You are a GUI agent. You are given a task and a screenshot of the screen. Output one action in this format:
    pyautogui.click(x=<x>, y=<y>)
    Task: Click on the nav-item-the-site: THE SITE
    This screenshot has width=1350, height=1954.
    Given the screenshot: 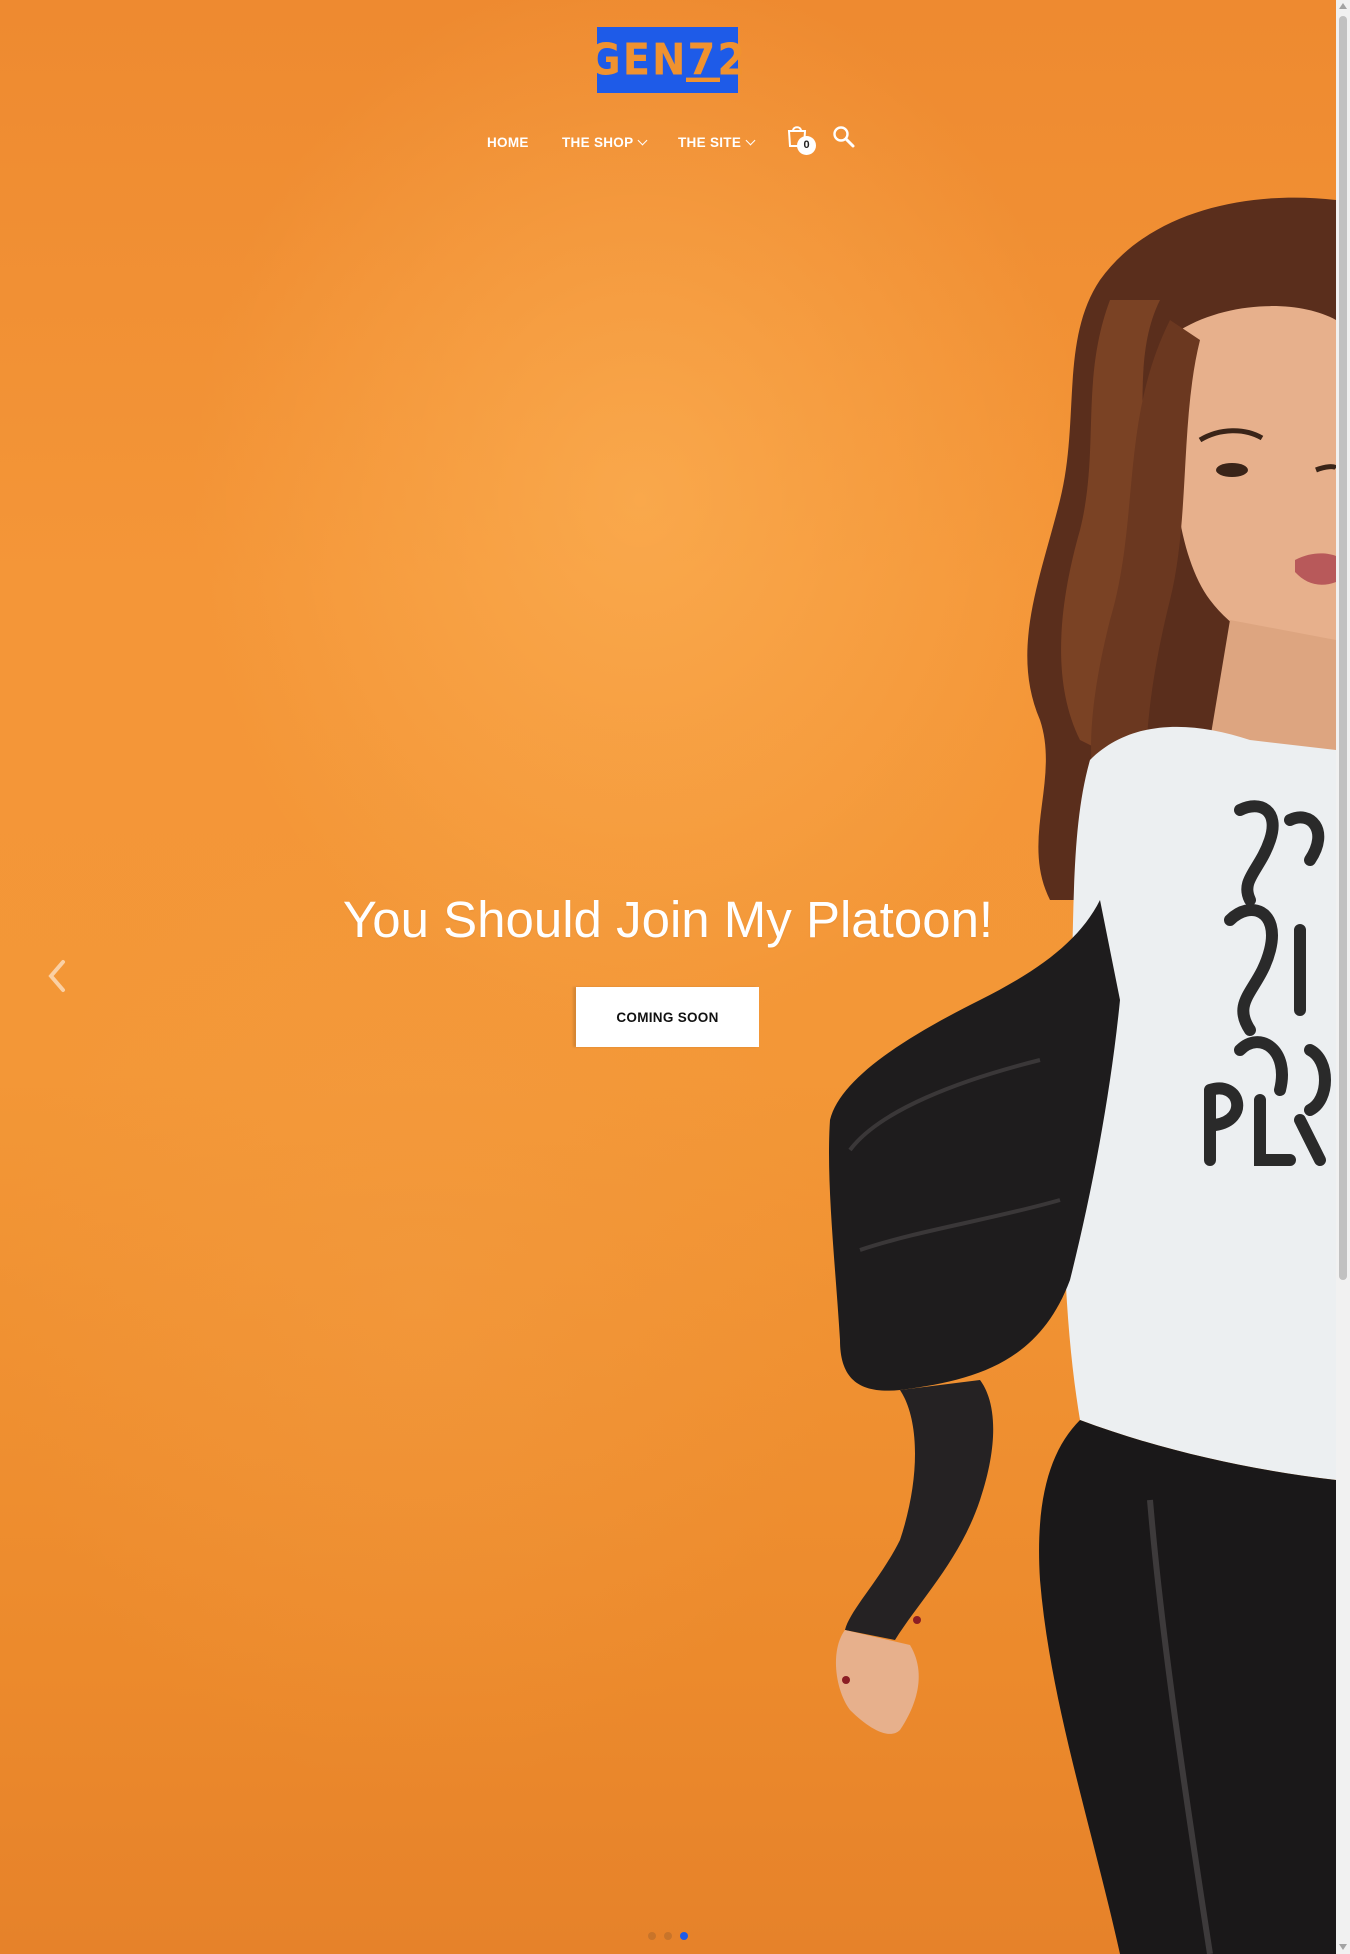 What is the action you would take?
    pyautogui.click(x=717, y=143)
    